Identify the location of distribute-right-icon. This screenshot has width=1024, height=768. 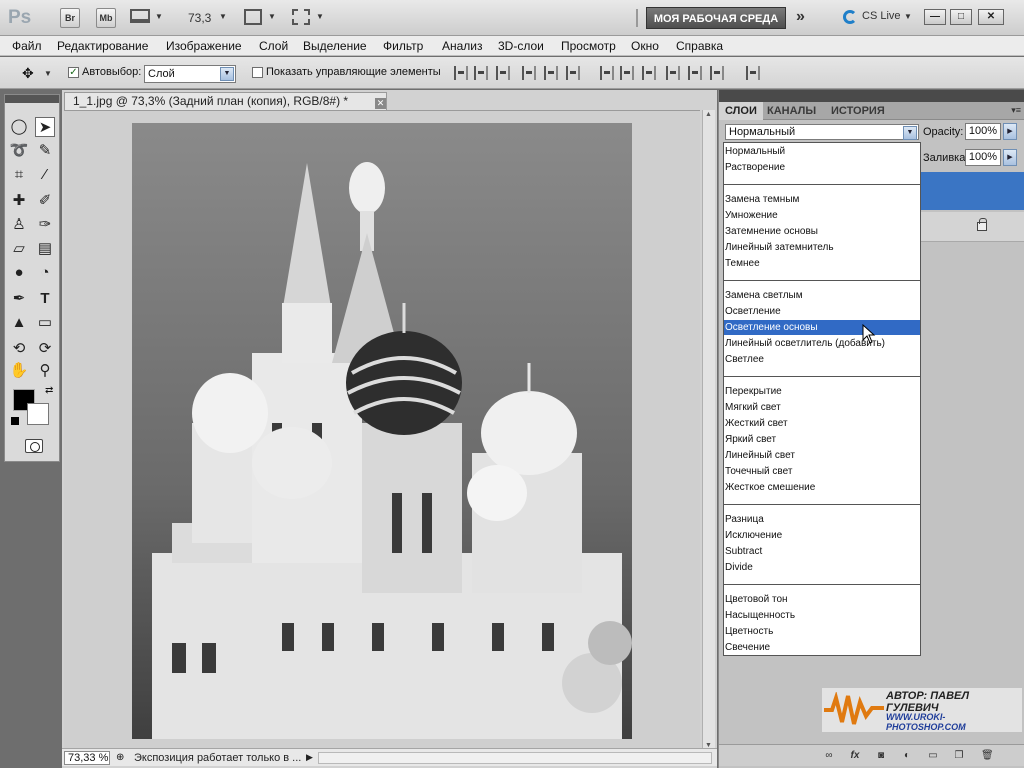
(717, 73).